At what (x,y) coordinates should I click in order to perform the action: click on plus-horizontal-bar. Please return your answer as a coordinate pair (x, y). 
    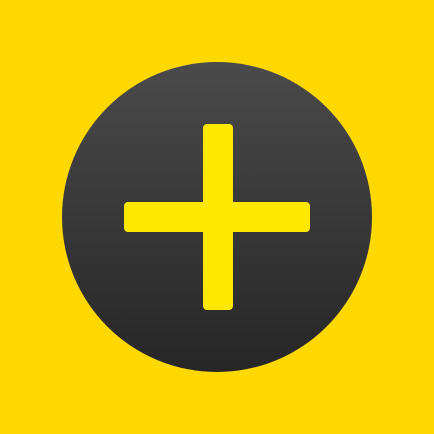
    Looking at the image, I should click on (217, 217).